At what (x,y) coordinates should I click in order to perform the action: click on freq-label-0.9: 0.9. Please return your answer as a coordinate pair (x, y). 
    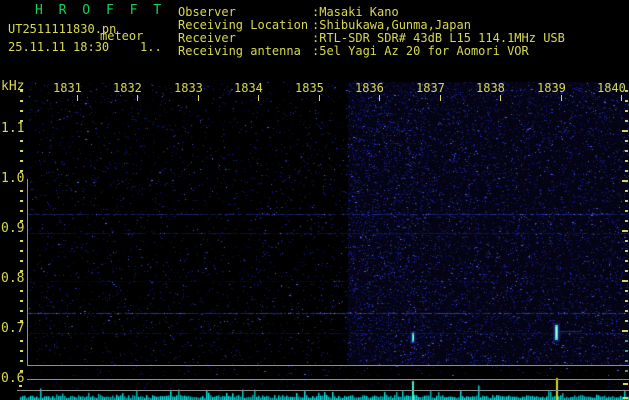
    Looking at the image, I should click on (13, 228).